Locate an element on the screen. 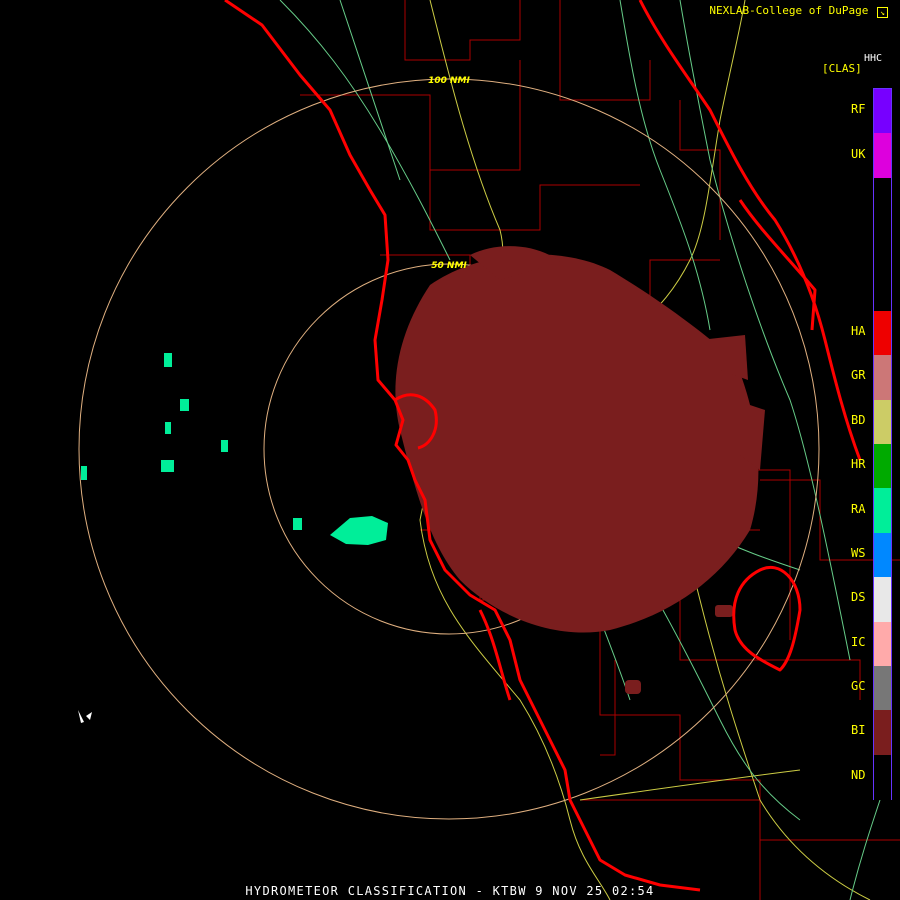 This screenshot has height=900, width=900. legend-label-gr: GR is located at coordinates (858, 375).